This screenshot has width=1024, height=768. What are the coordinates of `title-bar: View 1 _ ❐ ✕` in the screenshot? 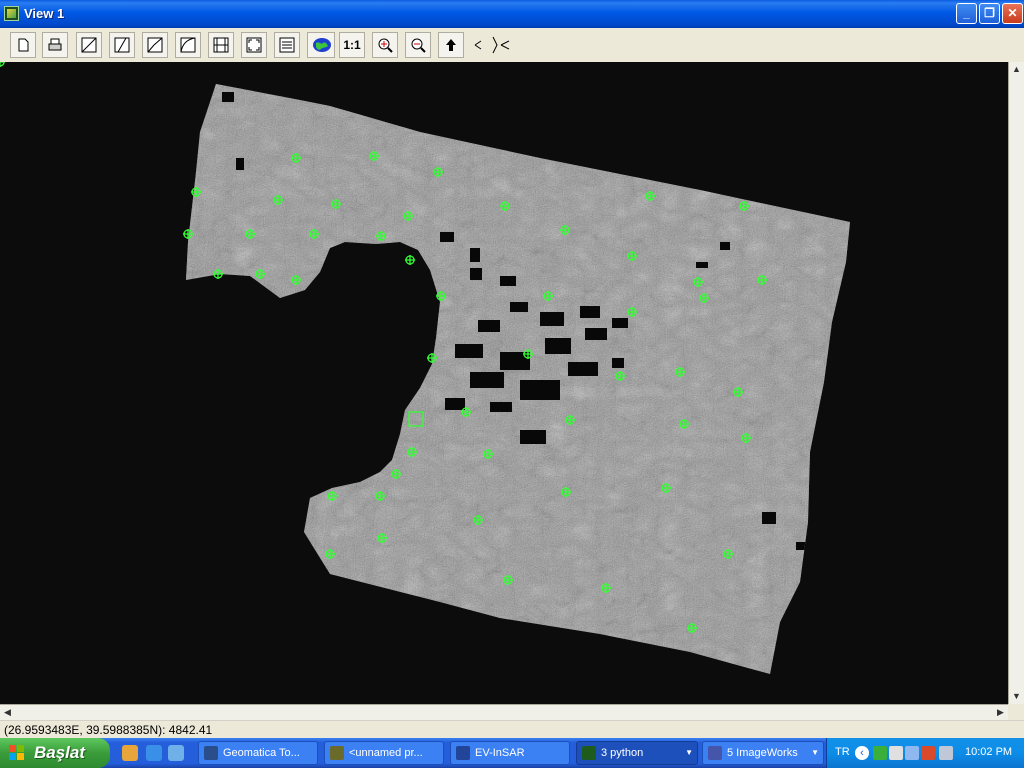 It's located at (512, 14).